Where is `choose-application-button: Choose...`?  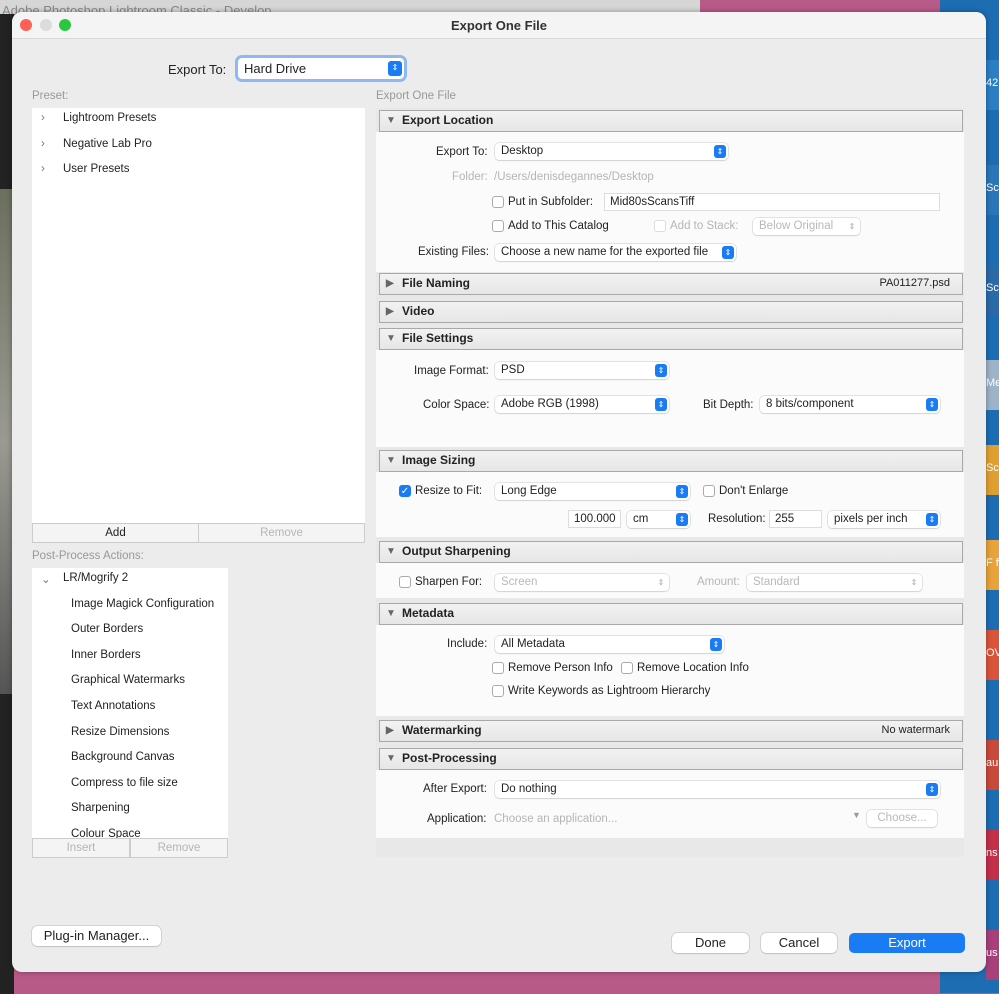
choose-application-button: Choose... is located at coordinates (902, 818).